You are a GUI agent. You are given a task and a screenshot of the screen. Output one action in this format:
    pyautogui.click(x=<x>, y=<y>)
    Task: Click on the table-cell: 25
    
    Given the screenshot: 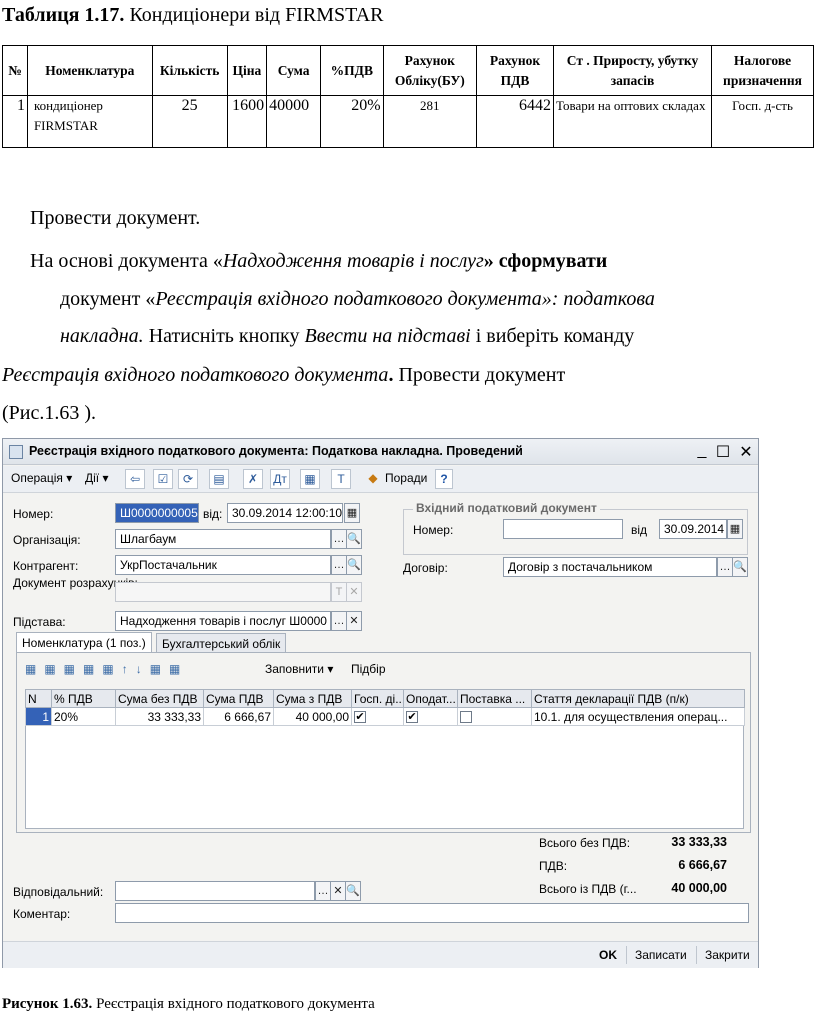 What is the action you would take?
    pyautogui.click(x=189, y=121)
    